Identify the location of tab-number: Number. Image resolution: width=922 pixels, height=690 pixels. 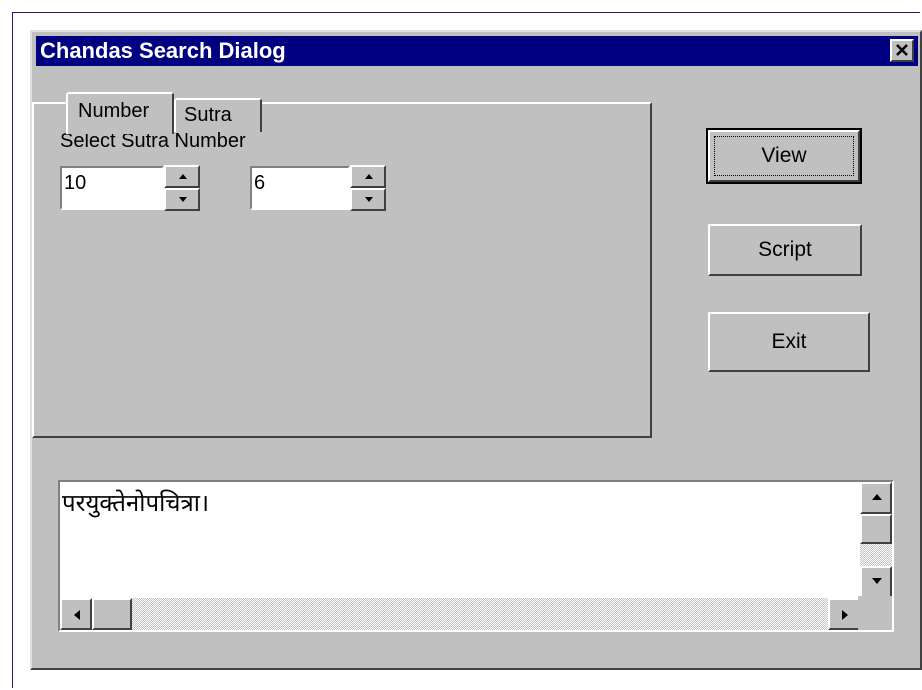
(120, 113).